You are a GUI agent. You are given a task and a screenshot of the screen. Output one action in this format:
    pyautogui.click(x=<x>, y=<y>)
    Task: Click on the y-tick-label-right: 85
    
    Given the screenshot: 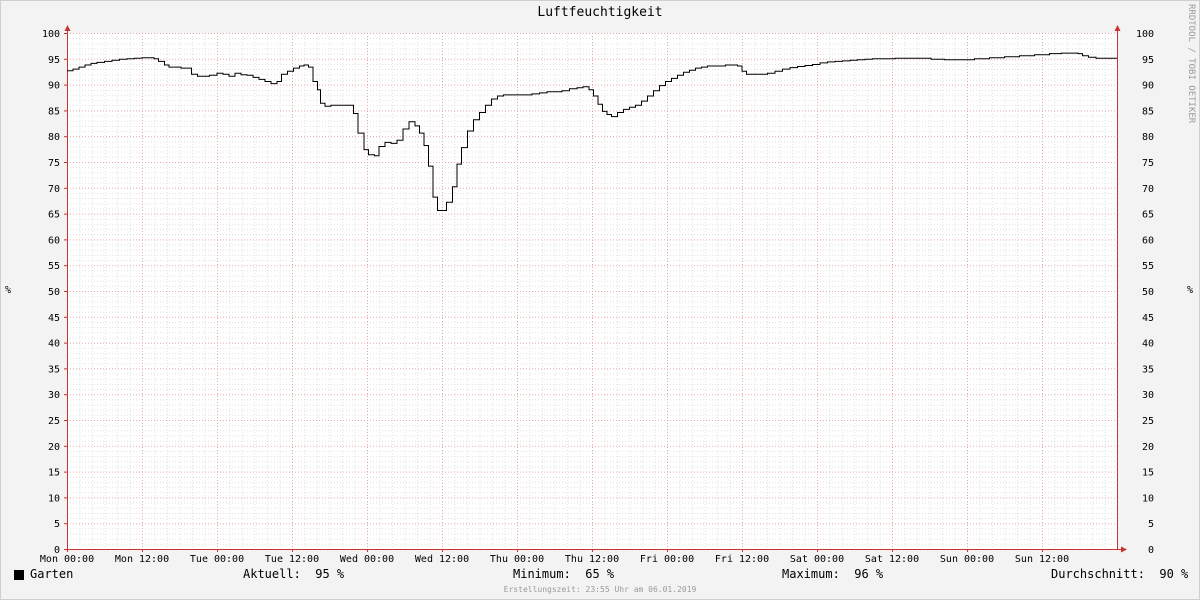 What is the action you would take?
    pyautogui.click(x=1148, y=111)
    